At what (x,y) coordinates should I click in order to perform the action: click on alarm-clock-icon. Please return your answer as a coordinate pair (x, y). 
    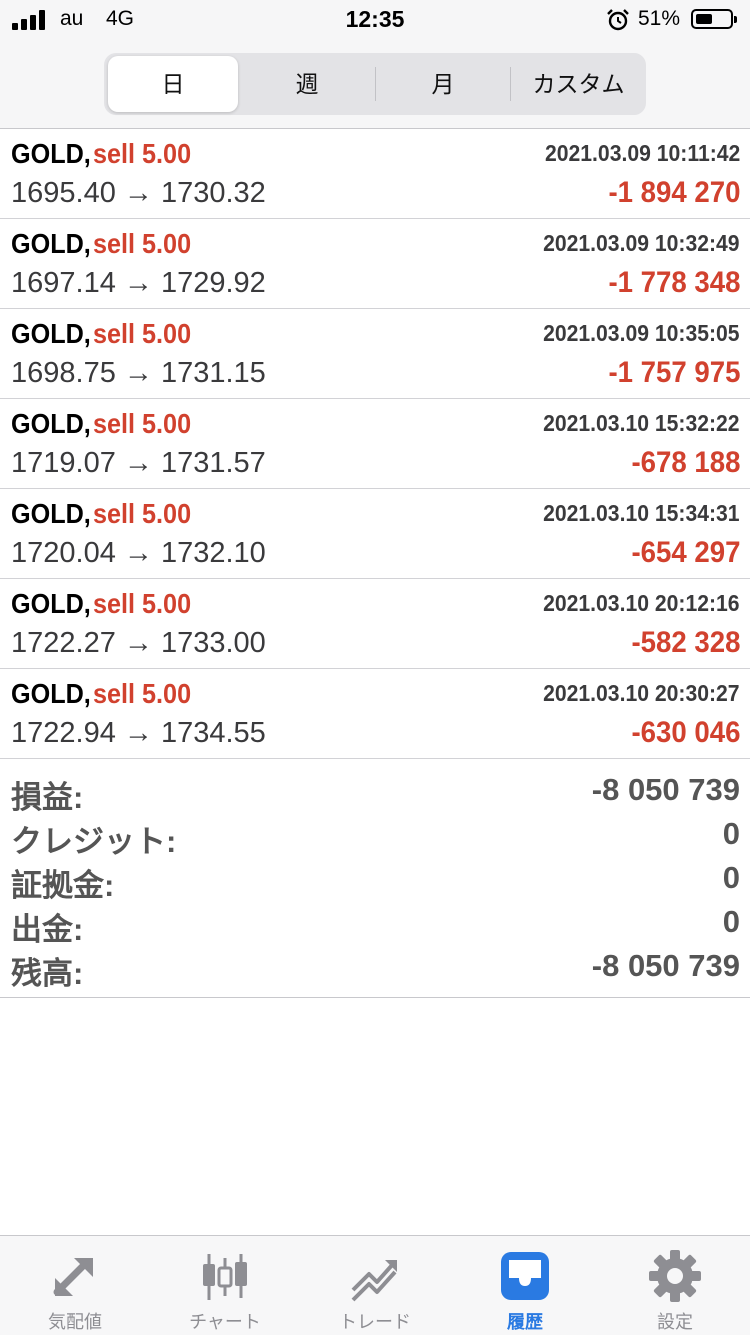
    Looking at the image, I should click on (618, 20).